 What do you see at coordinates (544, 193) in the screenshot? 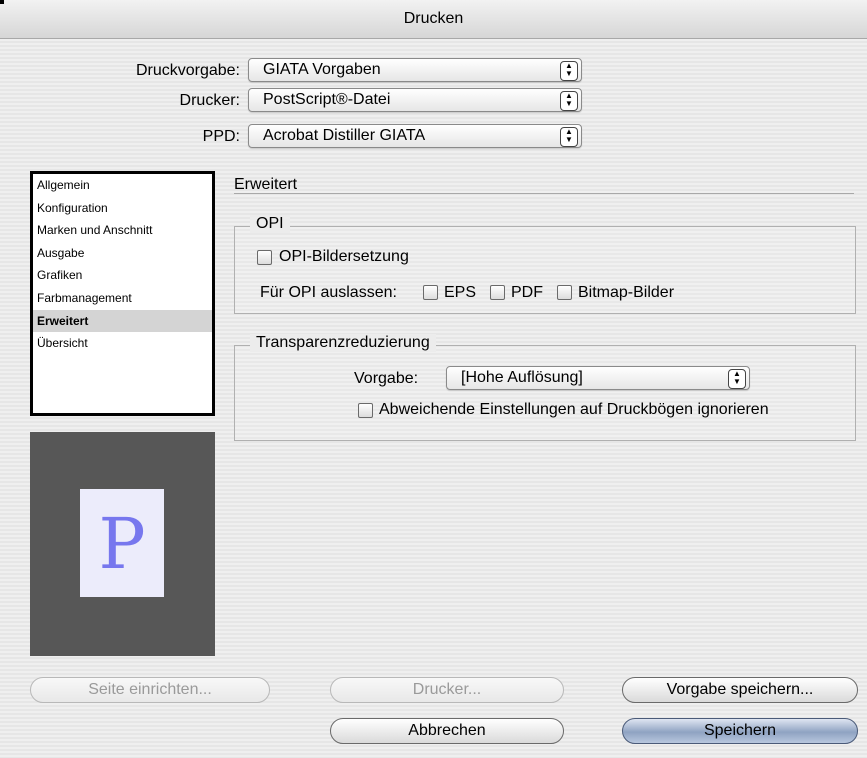
I see `section-divider` at bounding box center [544, 193].